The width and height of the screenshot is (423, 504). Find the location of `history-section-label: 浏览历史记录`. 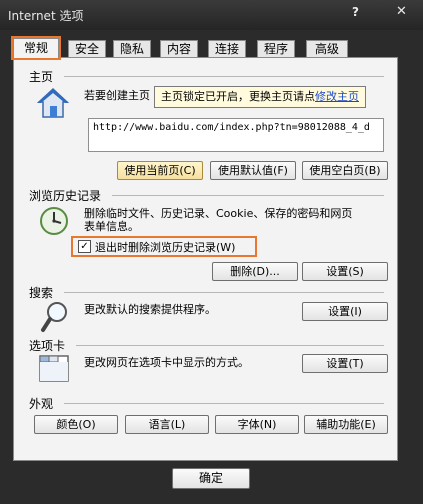

history-section-label: 浏览历史记录 is located at coordinates (65, 196).